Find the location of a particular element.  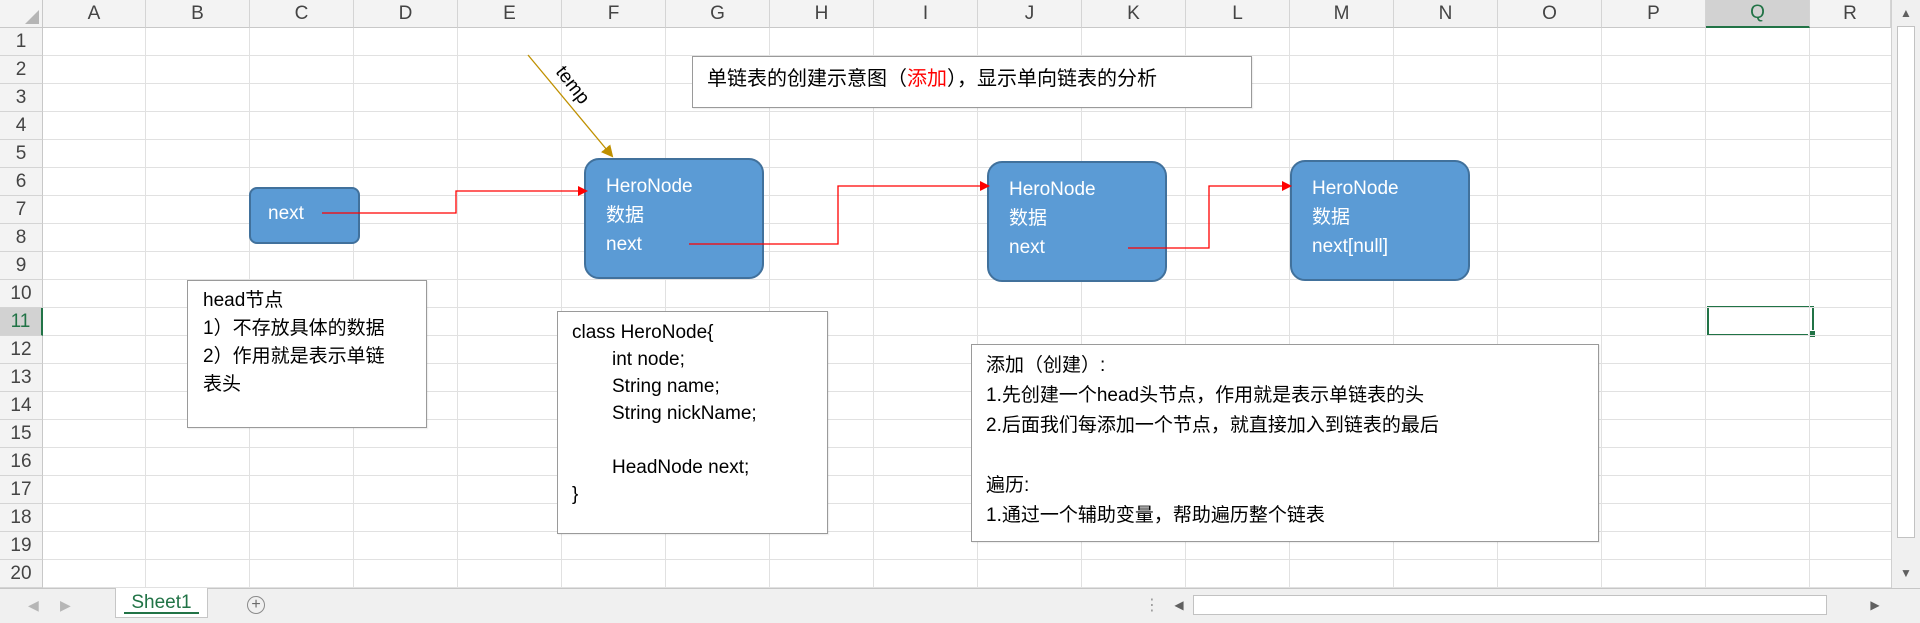

code-line: class HeroNode{ is located at coordinates (643, 332).